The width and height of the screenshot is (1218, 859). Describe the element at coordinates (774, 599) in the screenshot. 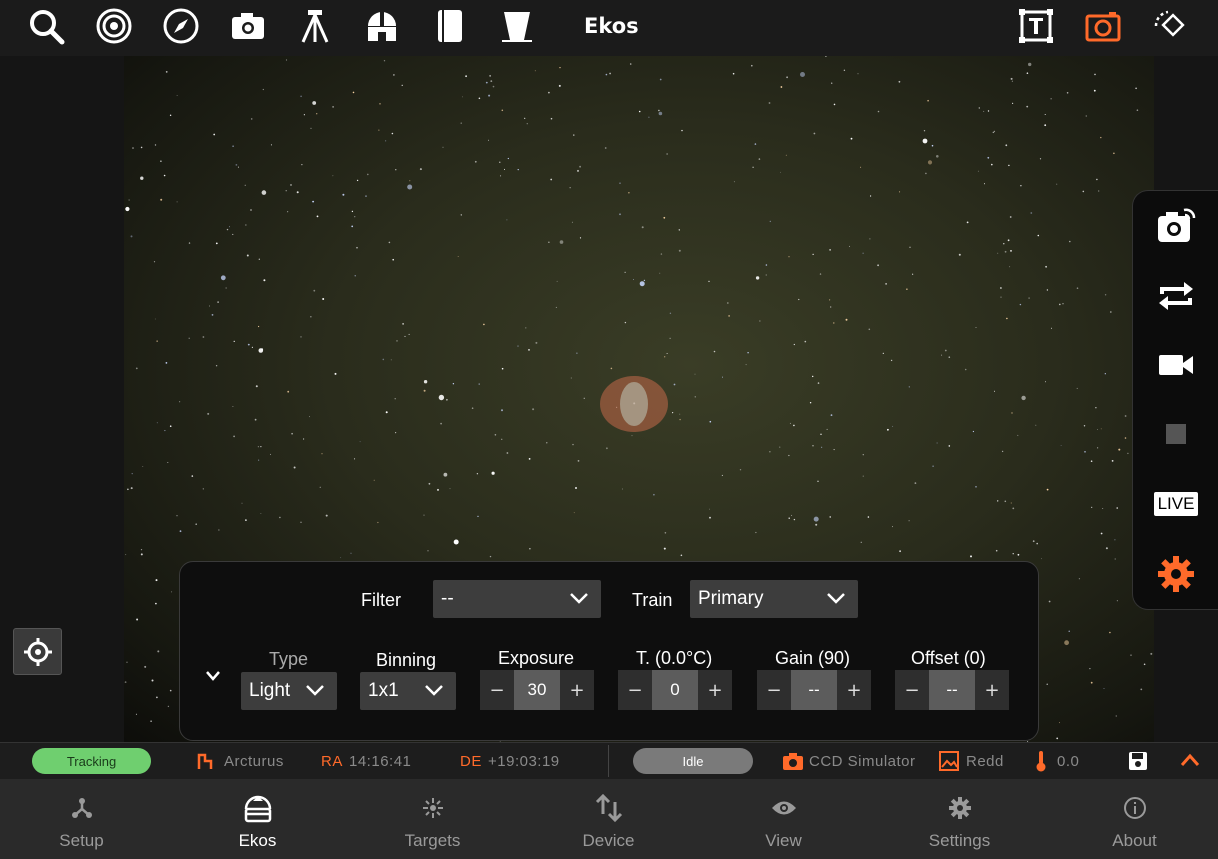

I see `train-select: Primary` at that location.